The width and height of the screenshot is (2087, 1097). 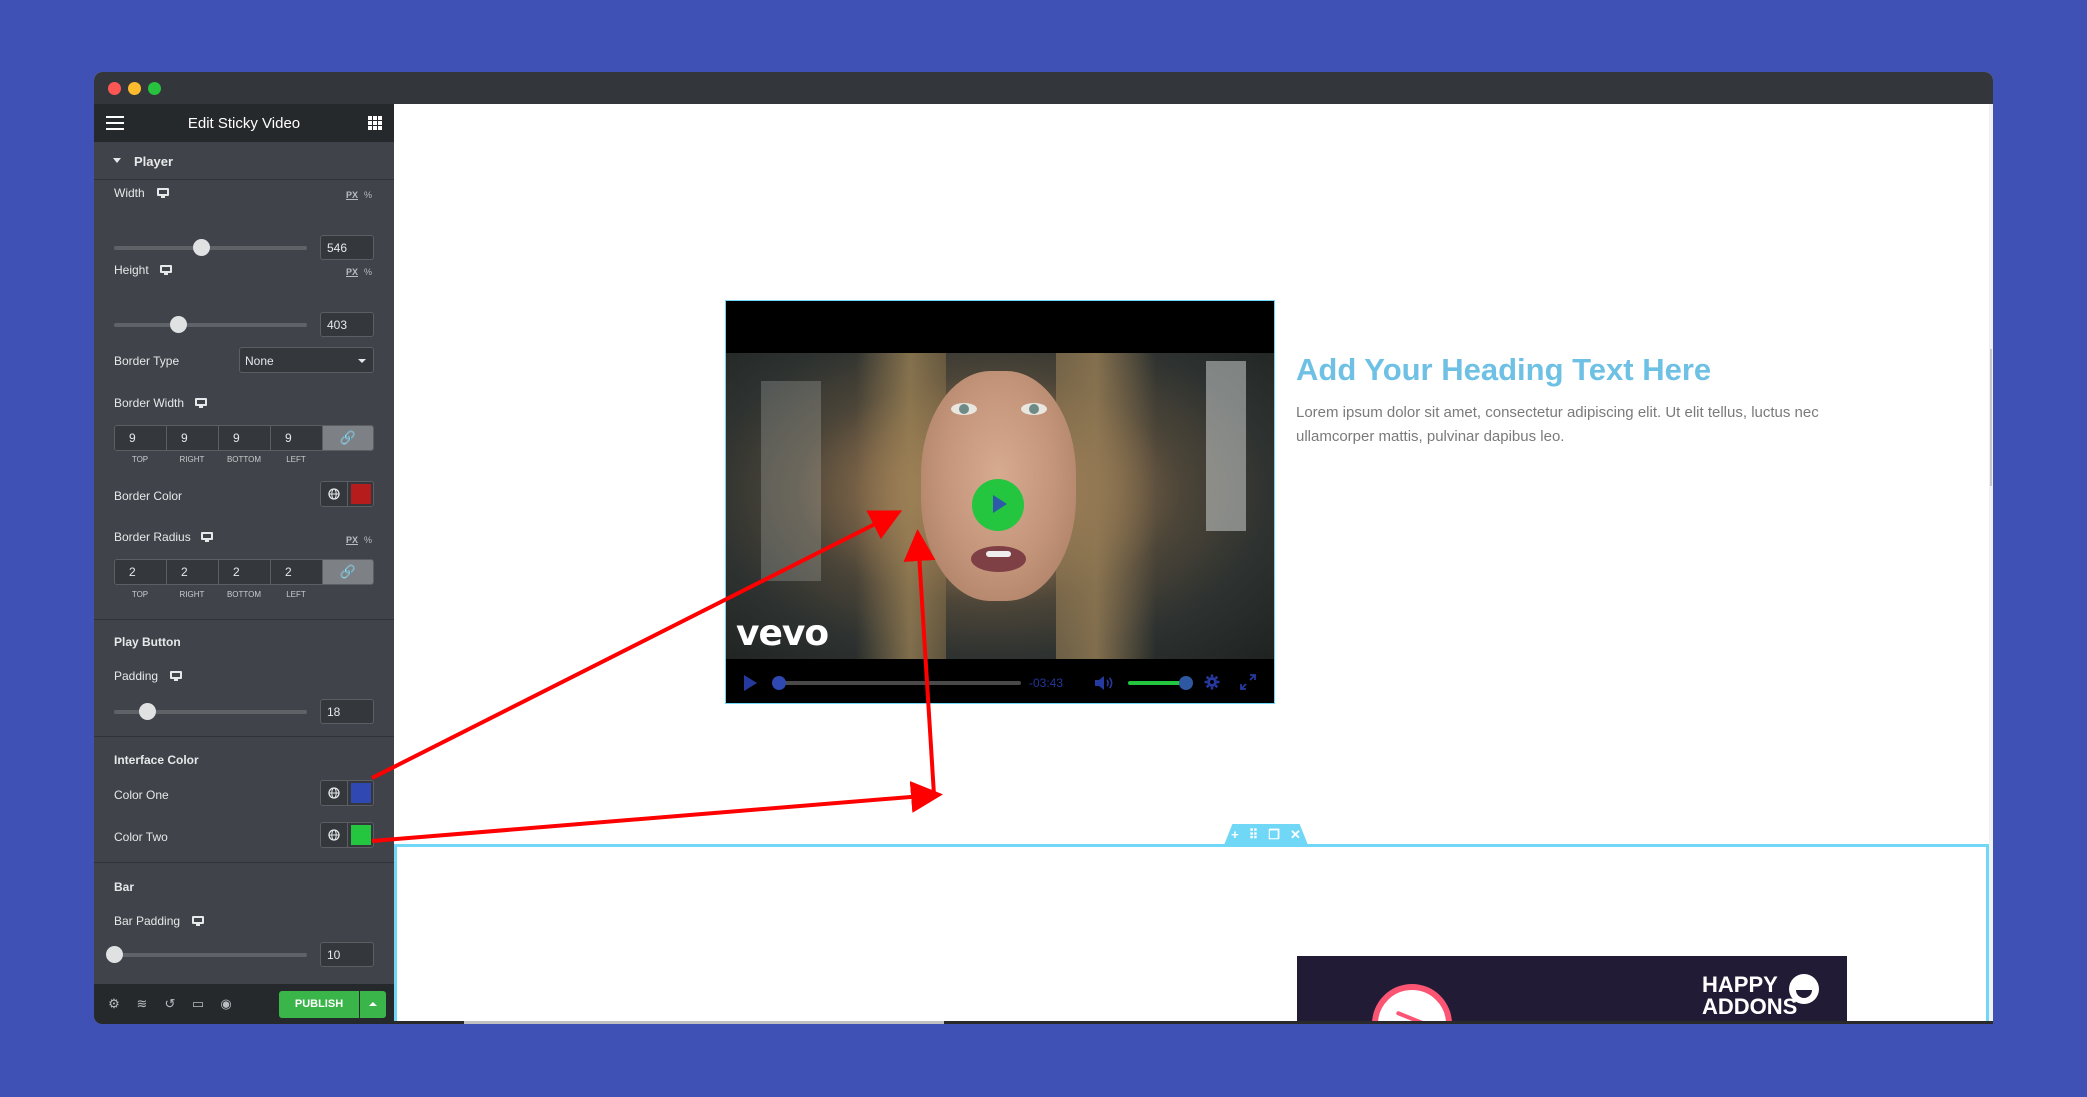 I want to click on border-color-label: Border Color, so click(x=148, y=496).